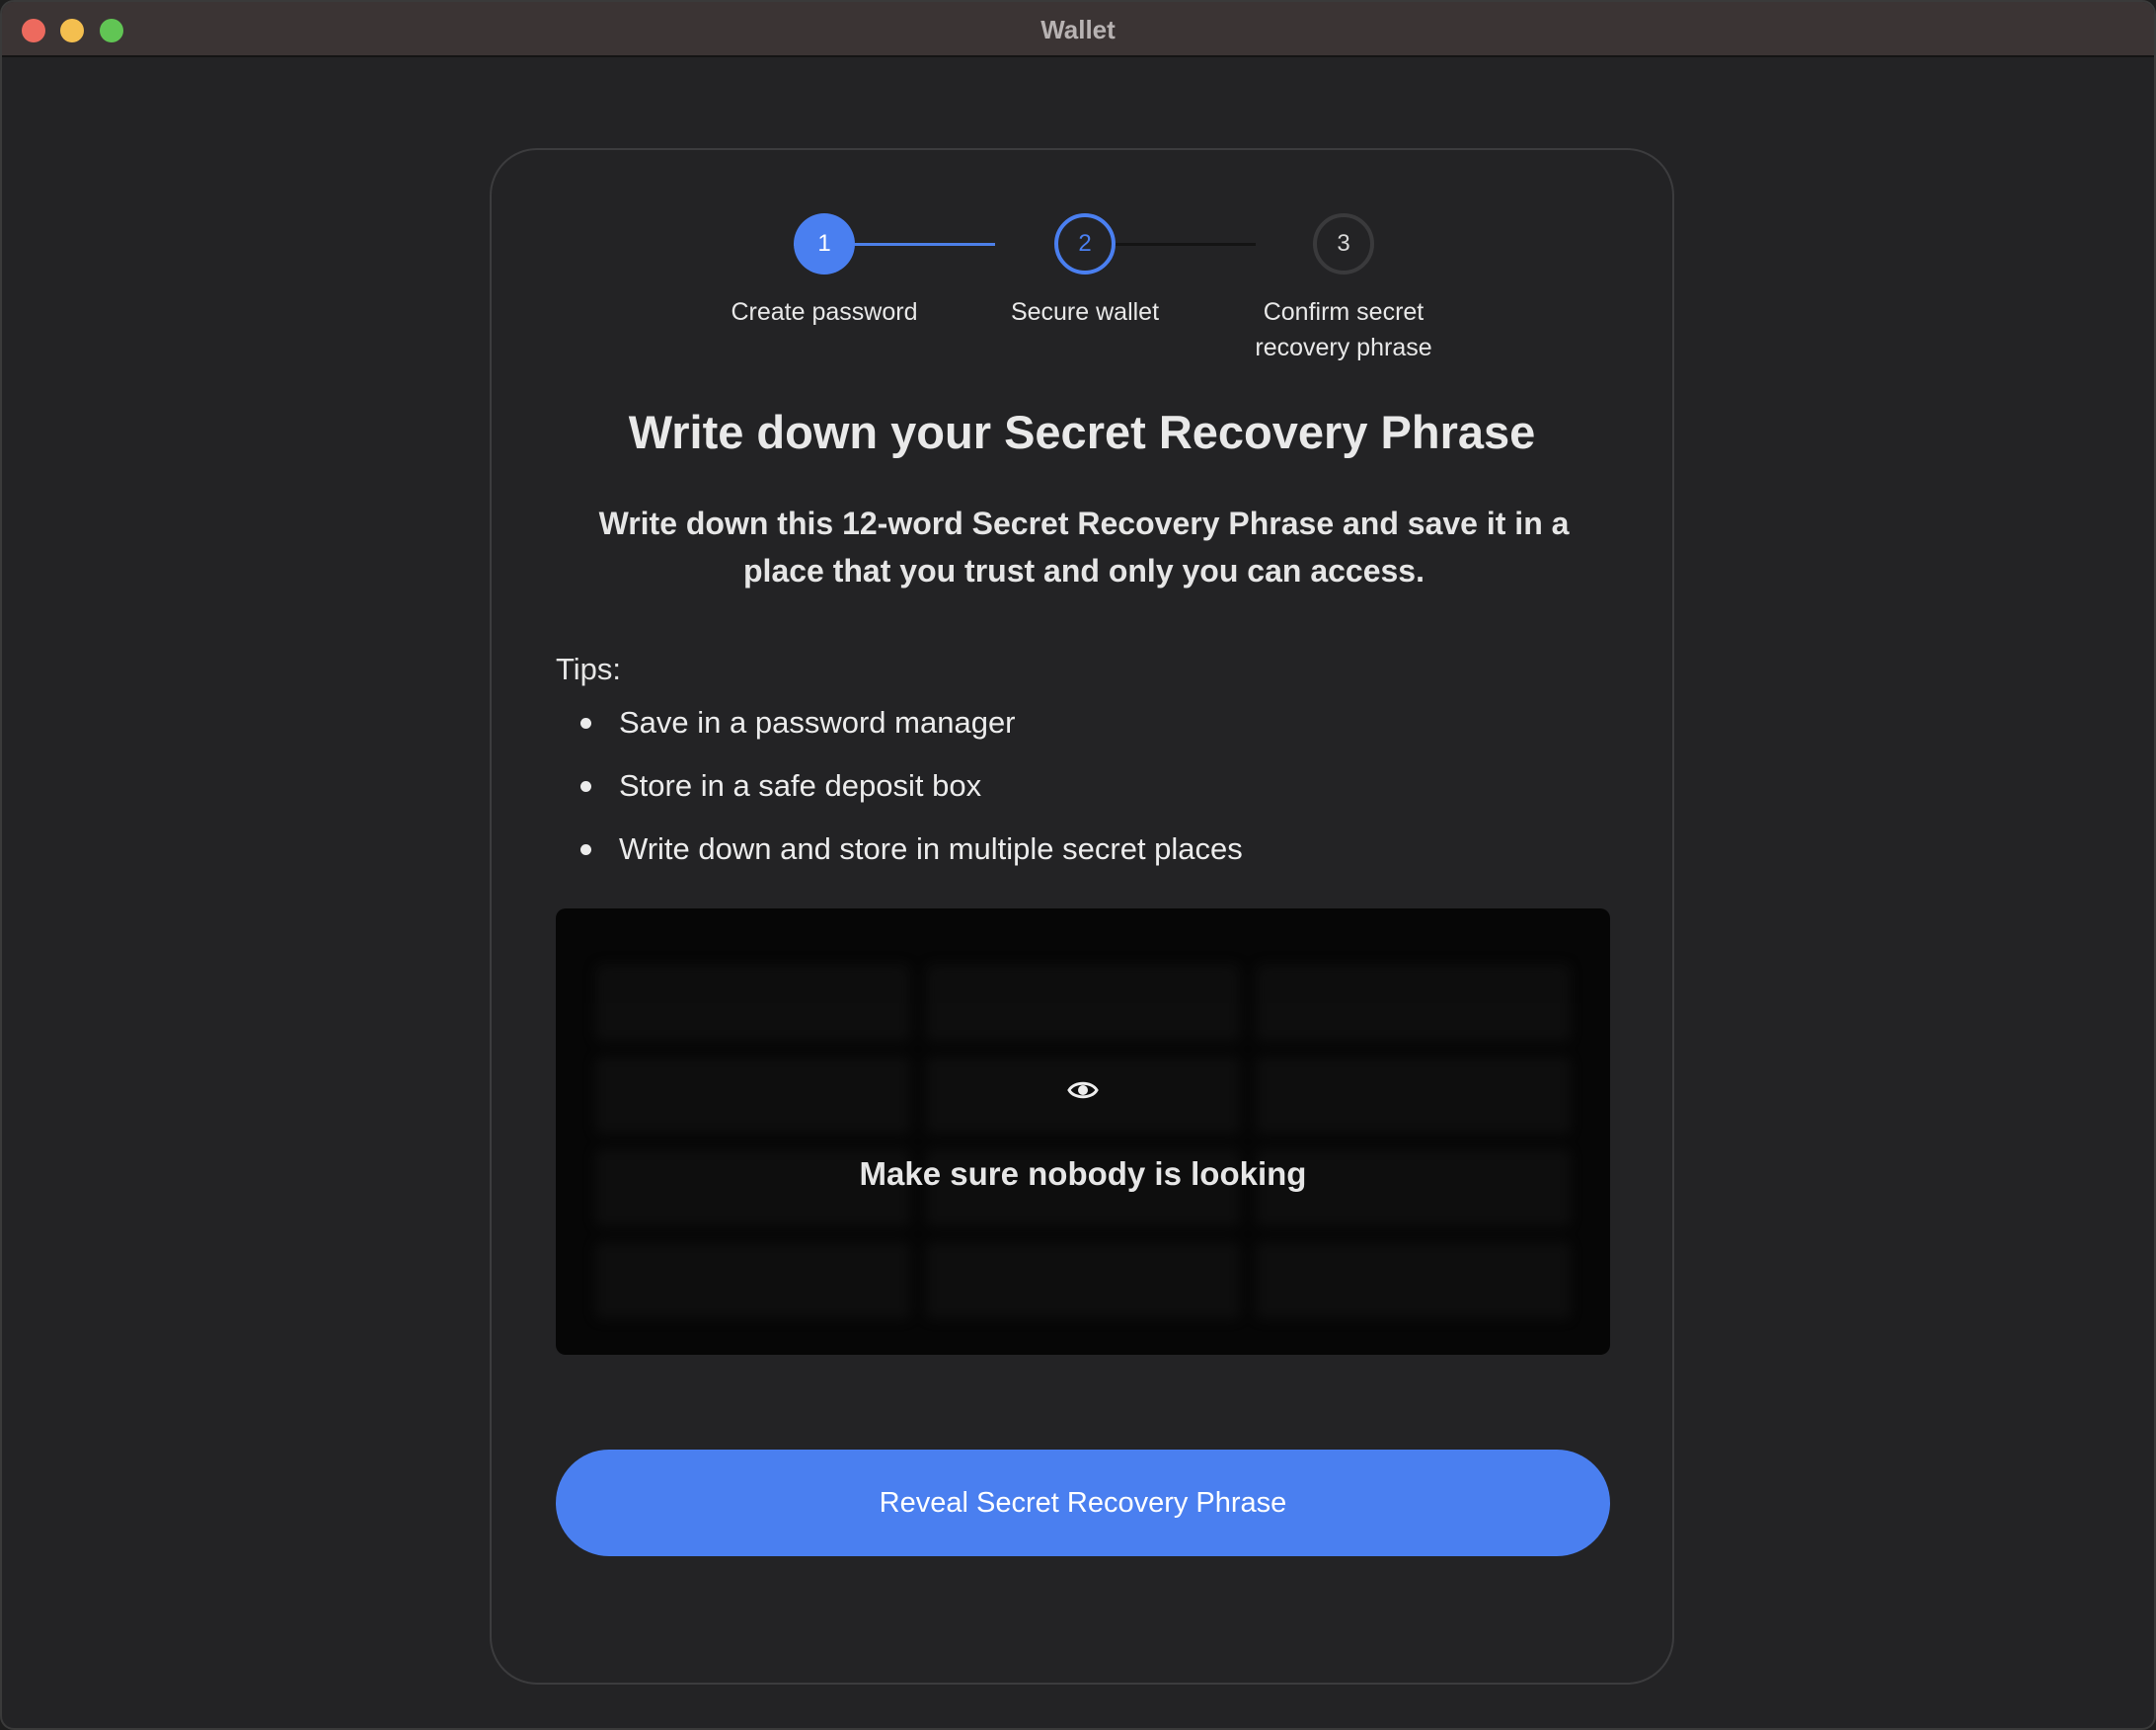 This screenshot has width=2156, height=1730. I want to click on eye-icon, so click(1083, 1090).